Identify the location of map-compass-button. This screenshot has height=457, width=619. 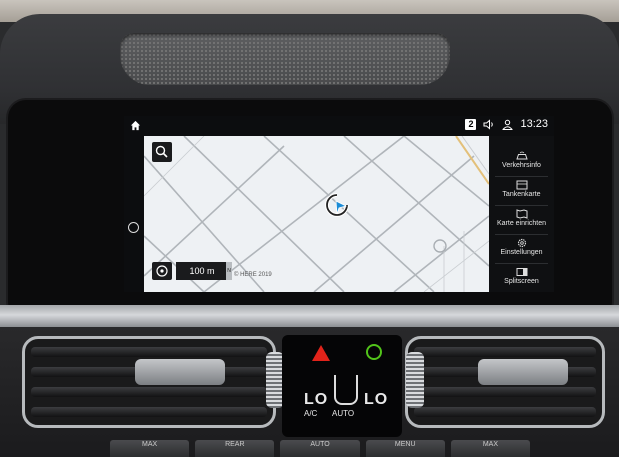
(162, 271).